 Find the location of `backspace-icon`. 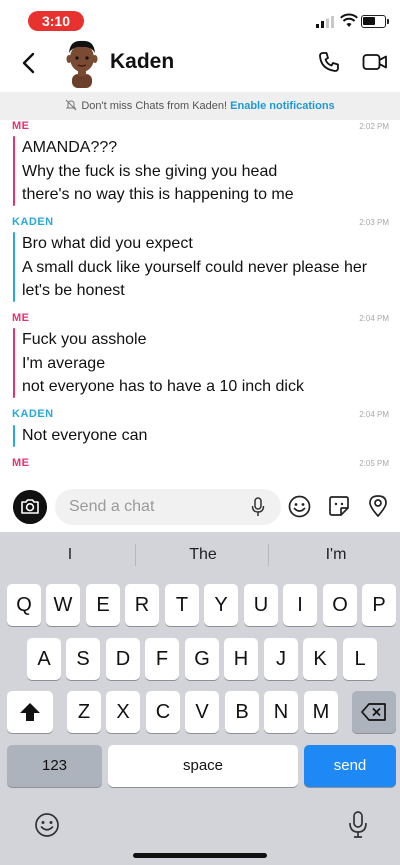

backspace-icon is located at coordinates (373, 712).